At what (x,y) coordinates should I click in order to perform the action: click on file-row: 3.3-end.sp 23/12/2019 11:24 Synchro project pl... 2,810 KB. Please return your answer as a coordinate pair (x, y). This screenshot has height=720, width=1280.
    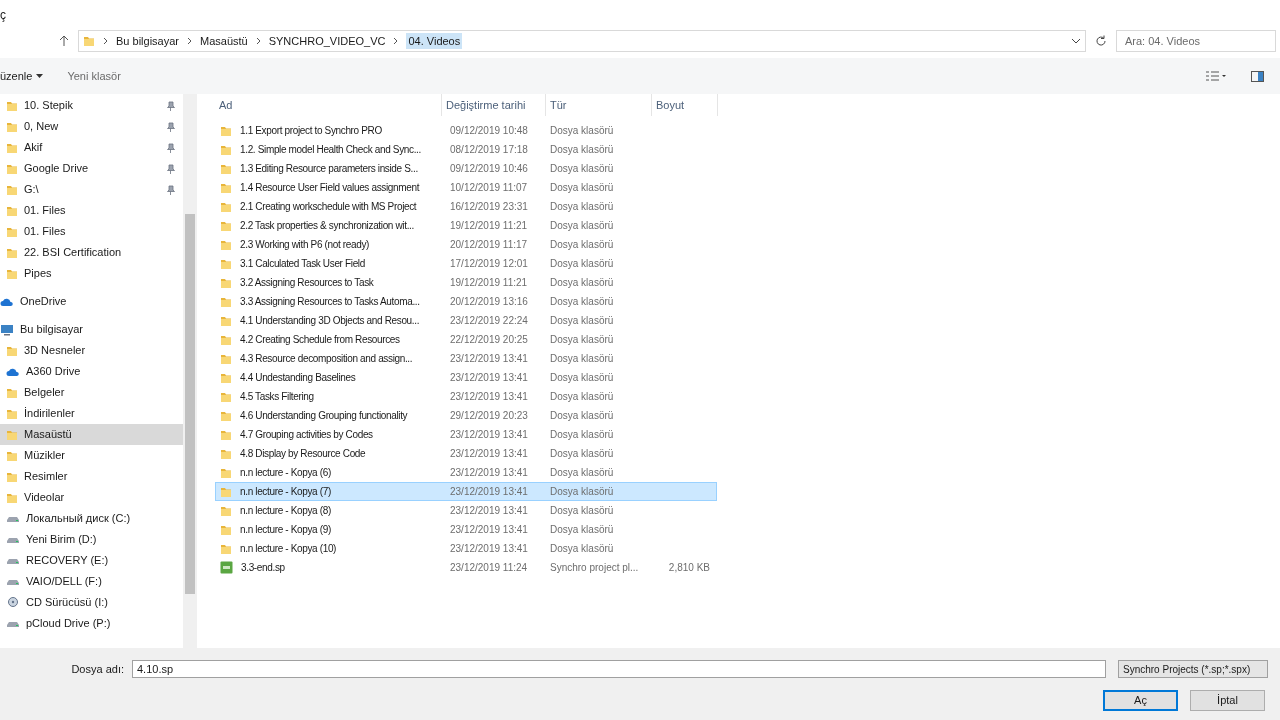
    Looking at the image, I should click on (466, 567).